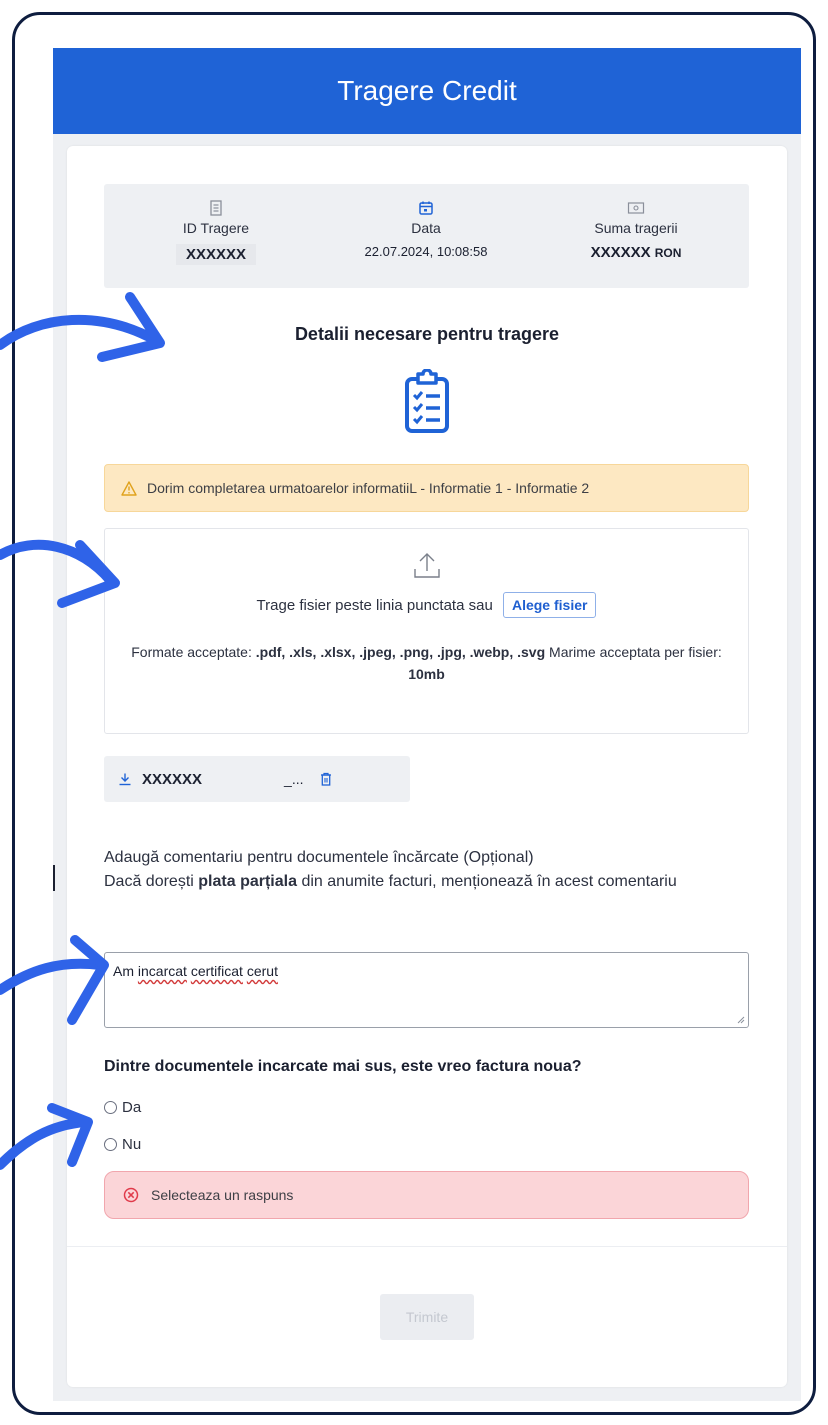 The height and width of the screenshot is (1425, 828). I want to click on summary-amount-value: XXXXXX, so click(620, 252).